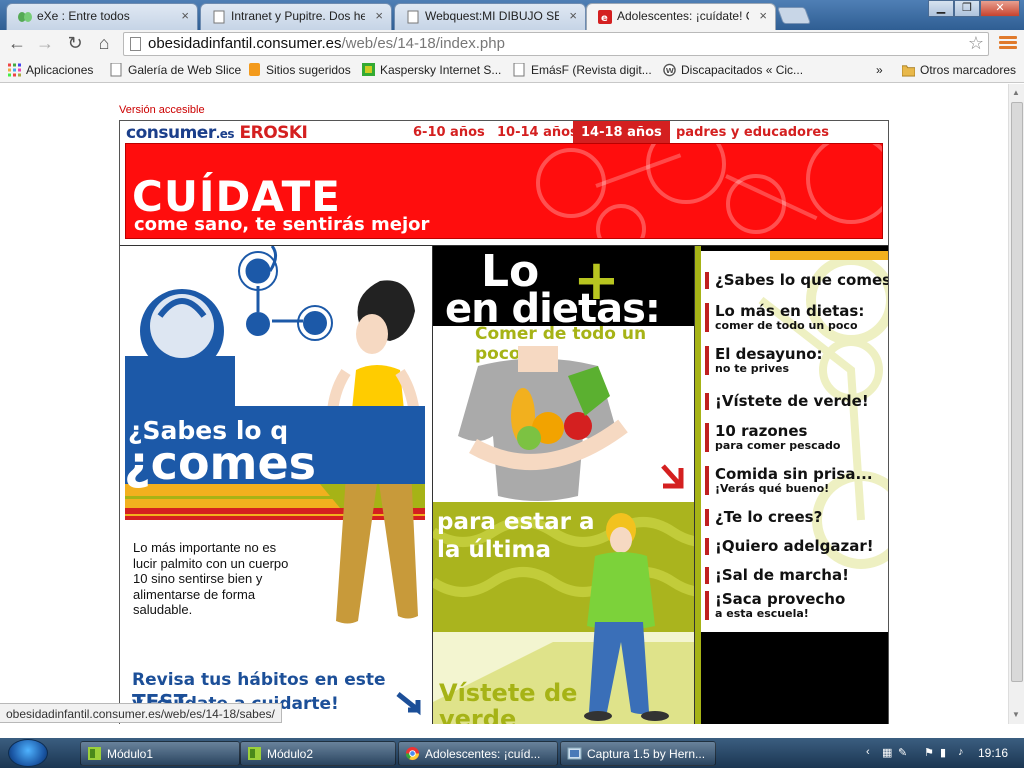  What do you see at coordinates (60, 70) in the screenshot?
I see `bookmark-label: Aplicaciones` at bounding box center [60, 70].